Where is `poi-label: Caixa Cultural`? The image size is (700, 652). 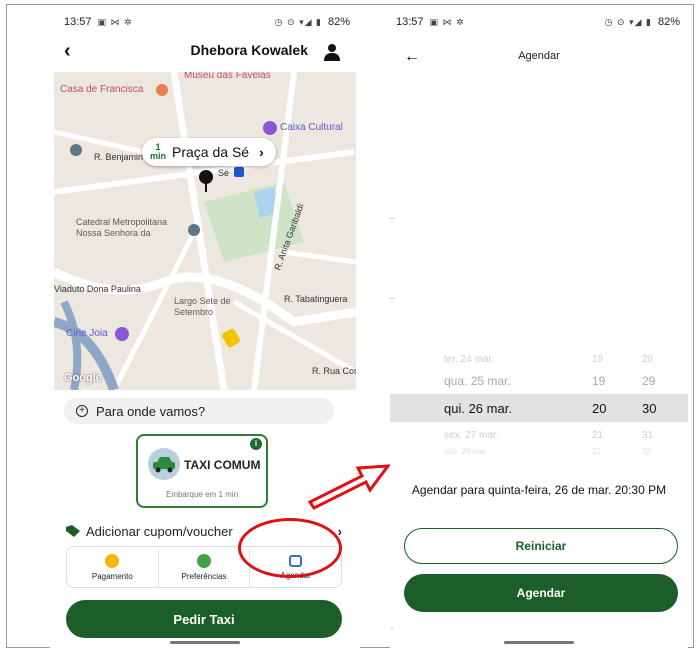
poi-label: Caixa Cultural is located at coordinates (311, 127).